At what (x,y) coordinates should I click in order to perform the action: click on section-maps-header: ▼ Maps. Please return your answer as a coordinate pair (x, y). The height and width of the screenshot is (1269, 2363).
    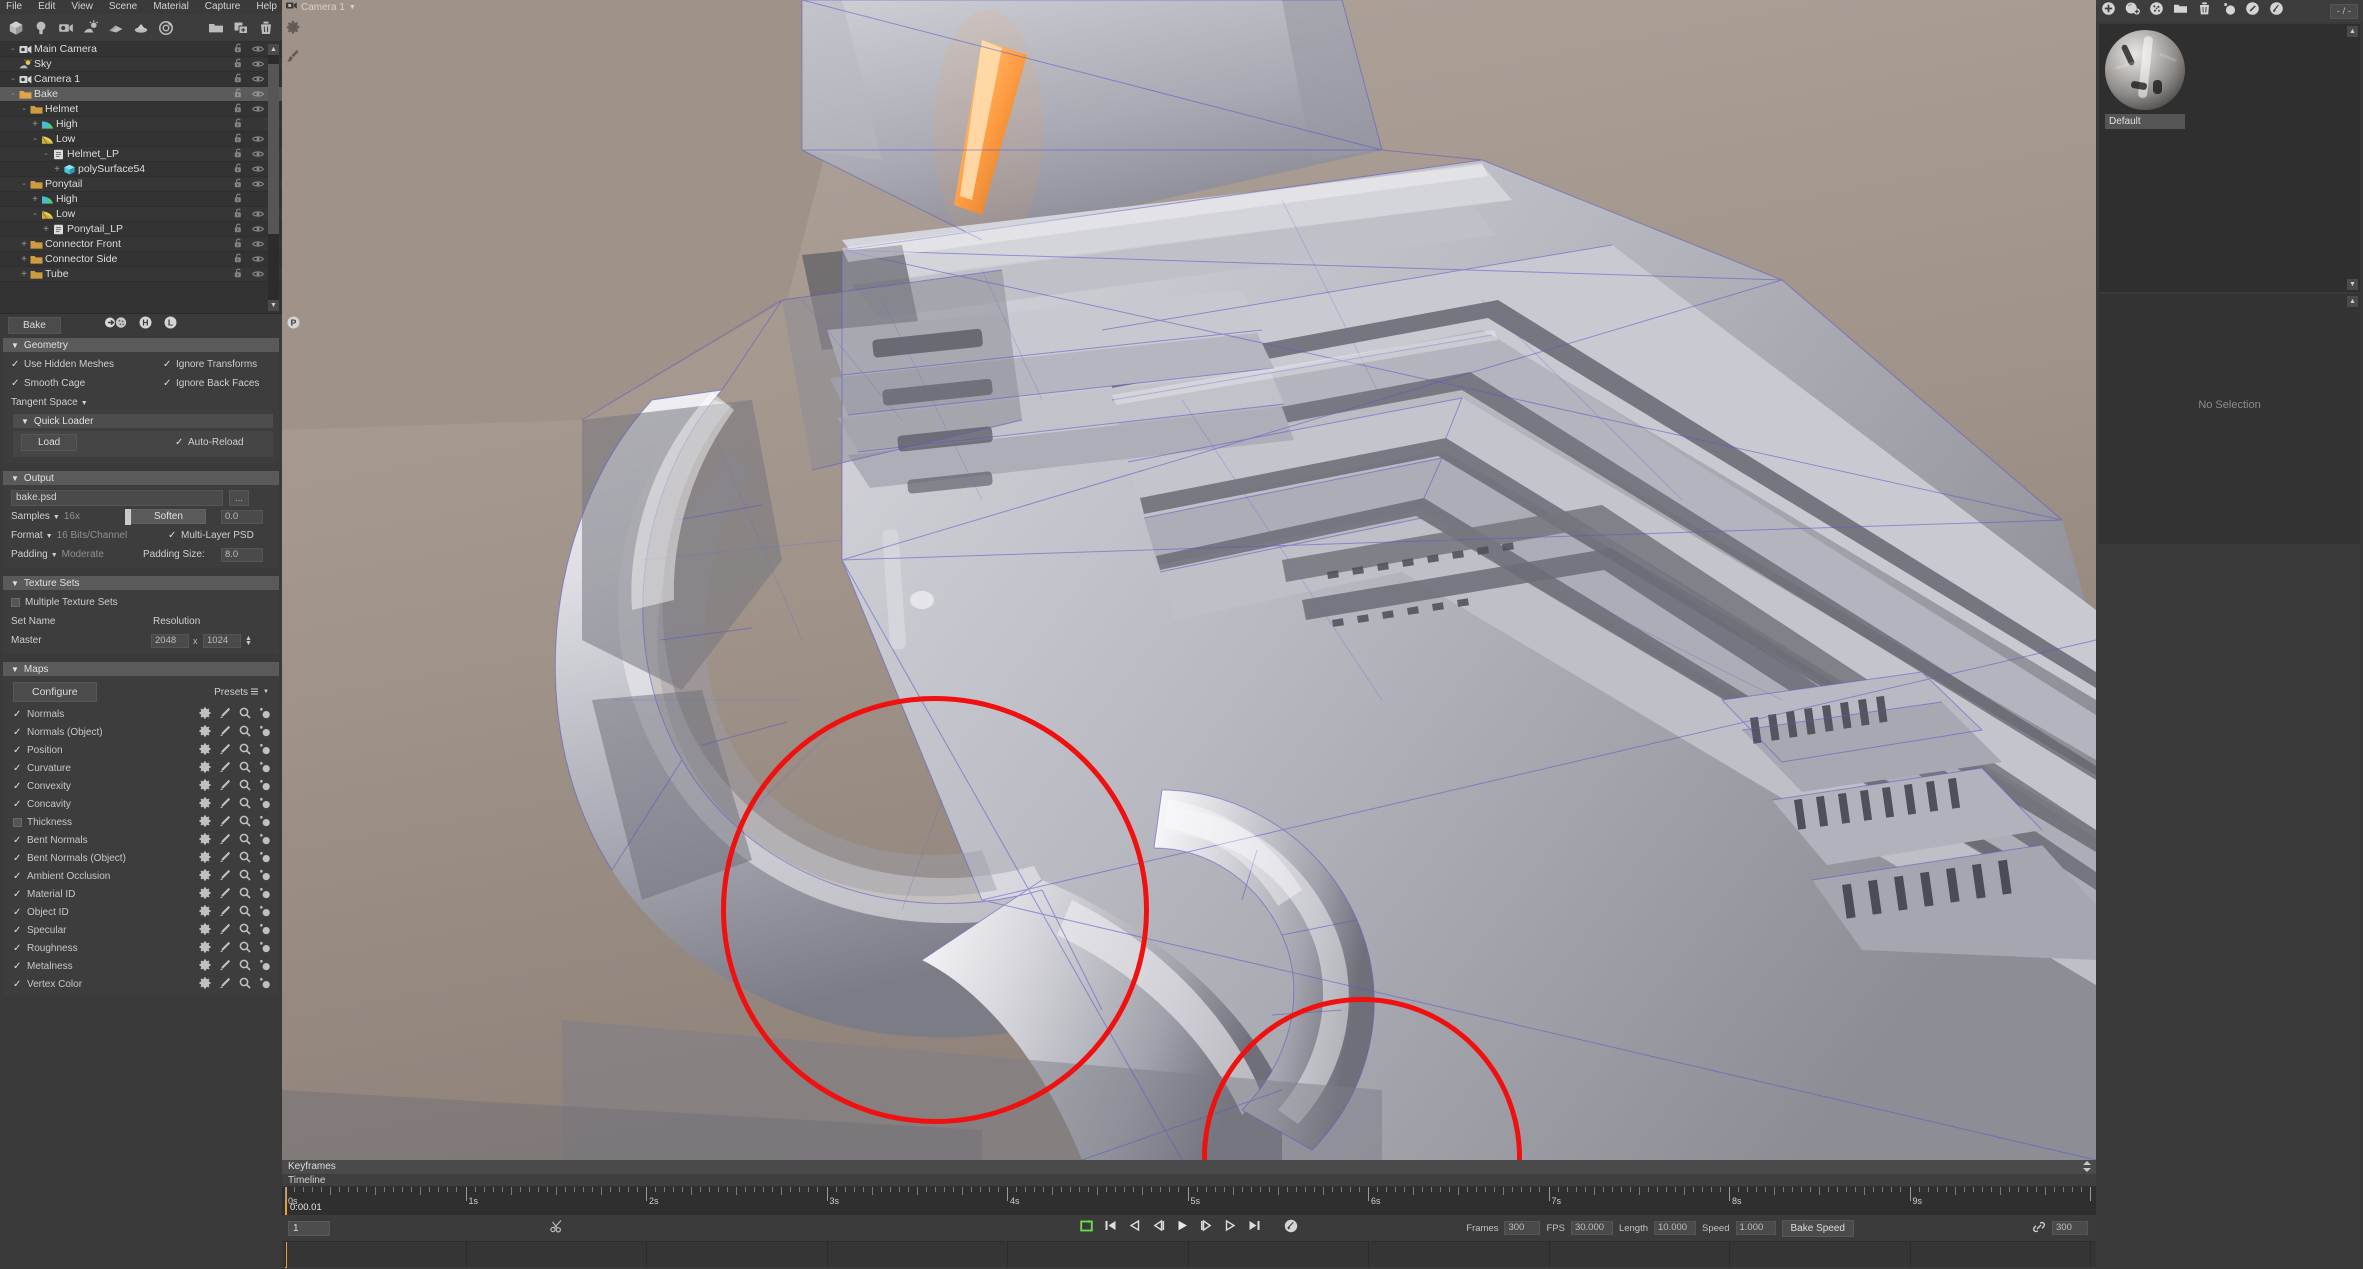
    Looking at the image, I should click on (141, 669).